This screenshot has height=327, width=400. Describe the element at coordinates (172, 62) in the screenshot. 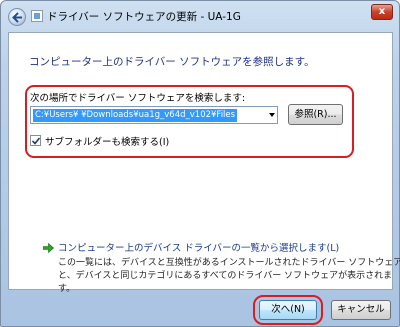

I see `page-heading: コンピューター上のドライバー ソフトウェアを参照します。` at that location.